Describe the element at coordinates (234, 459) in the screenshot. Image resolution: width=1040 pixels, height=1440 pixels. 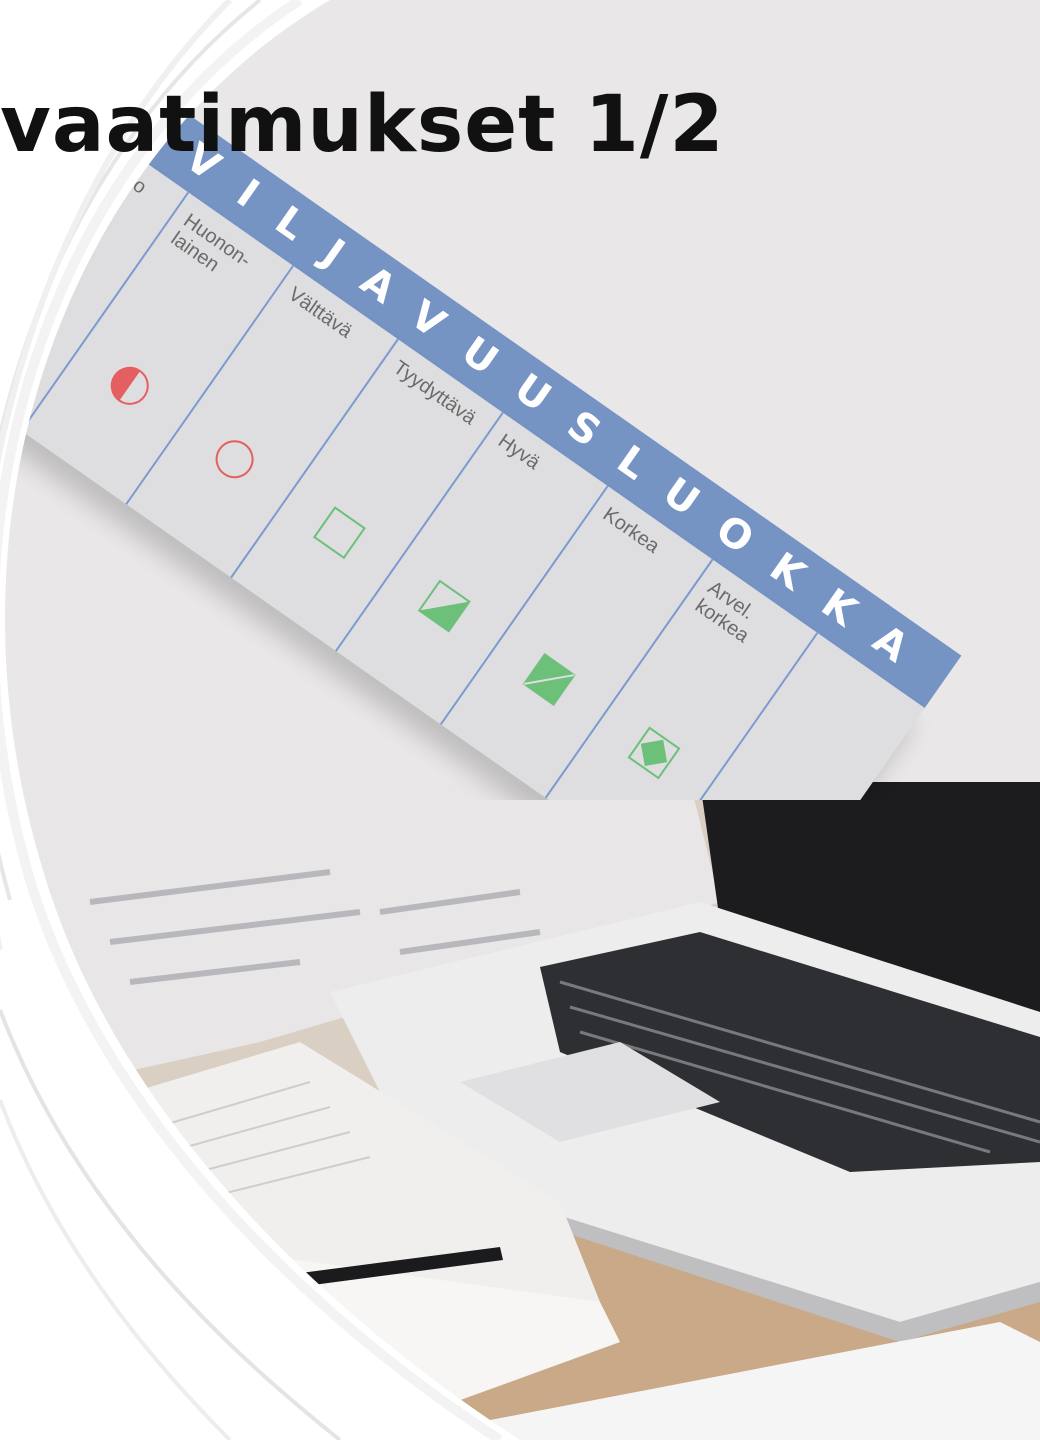
I see `empty-red-circle-icon` at that location.